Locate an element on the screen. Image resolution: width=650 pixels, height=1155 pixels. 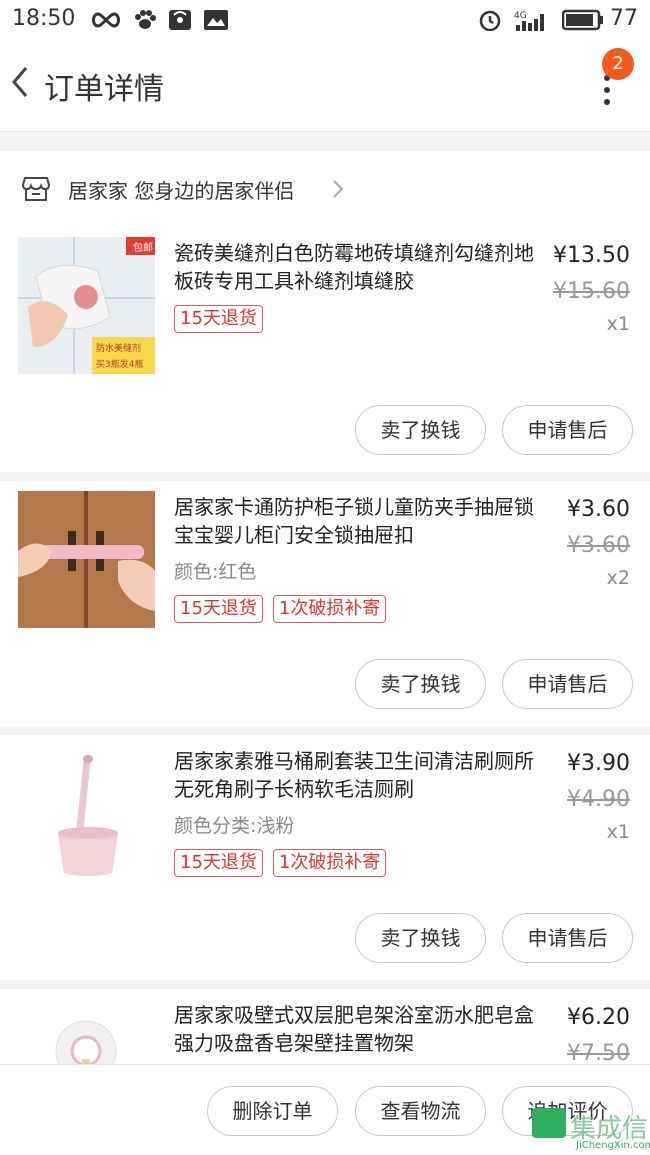
product-title: 居家家卡通防护柜子锁儿童防夹手抽屉锁宝宝婴儿柜门安全锁抽屉扣 is located at coordinates (360, 521).